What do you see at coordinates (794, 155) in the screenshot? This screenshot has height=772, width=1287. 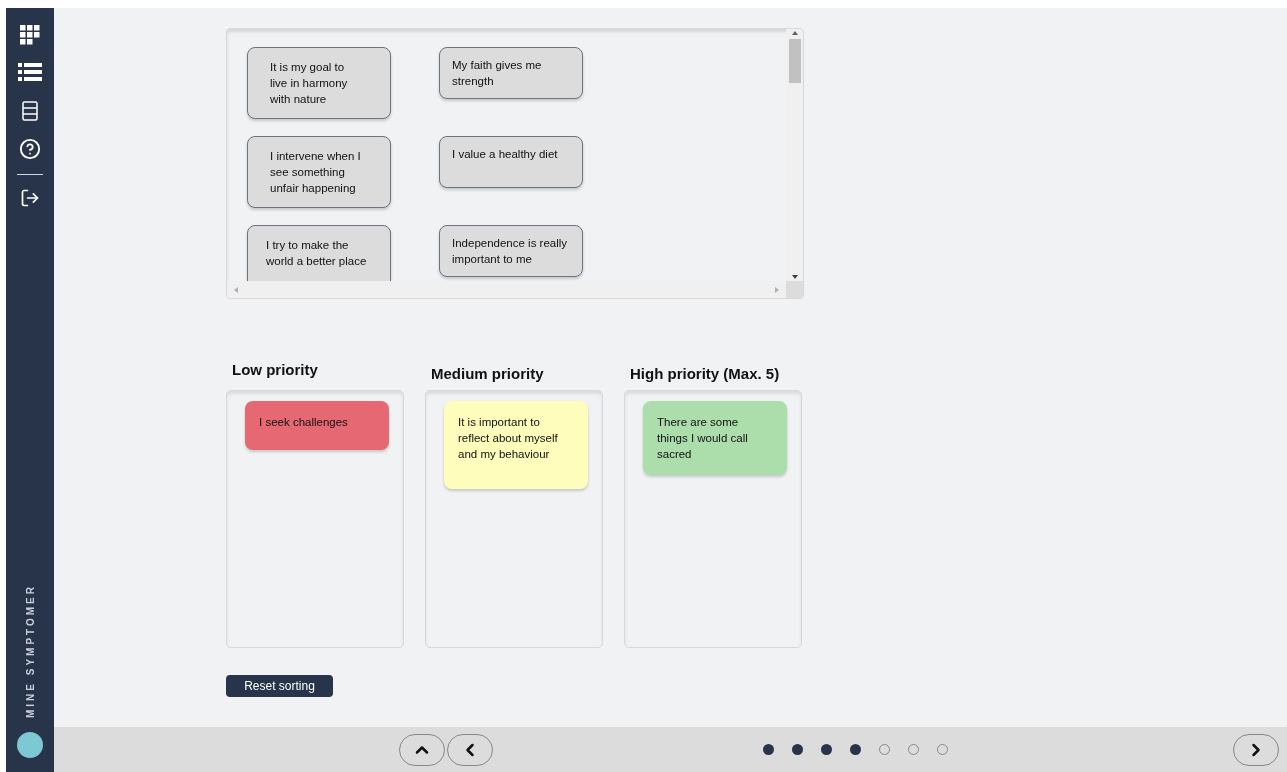 I see `vertical-scrollbar` at bounding box center [794, 155].